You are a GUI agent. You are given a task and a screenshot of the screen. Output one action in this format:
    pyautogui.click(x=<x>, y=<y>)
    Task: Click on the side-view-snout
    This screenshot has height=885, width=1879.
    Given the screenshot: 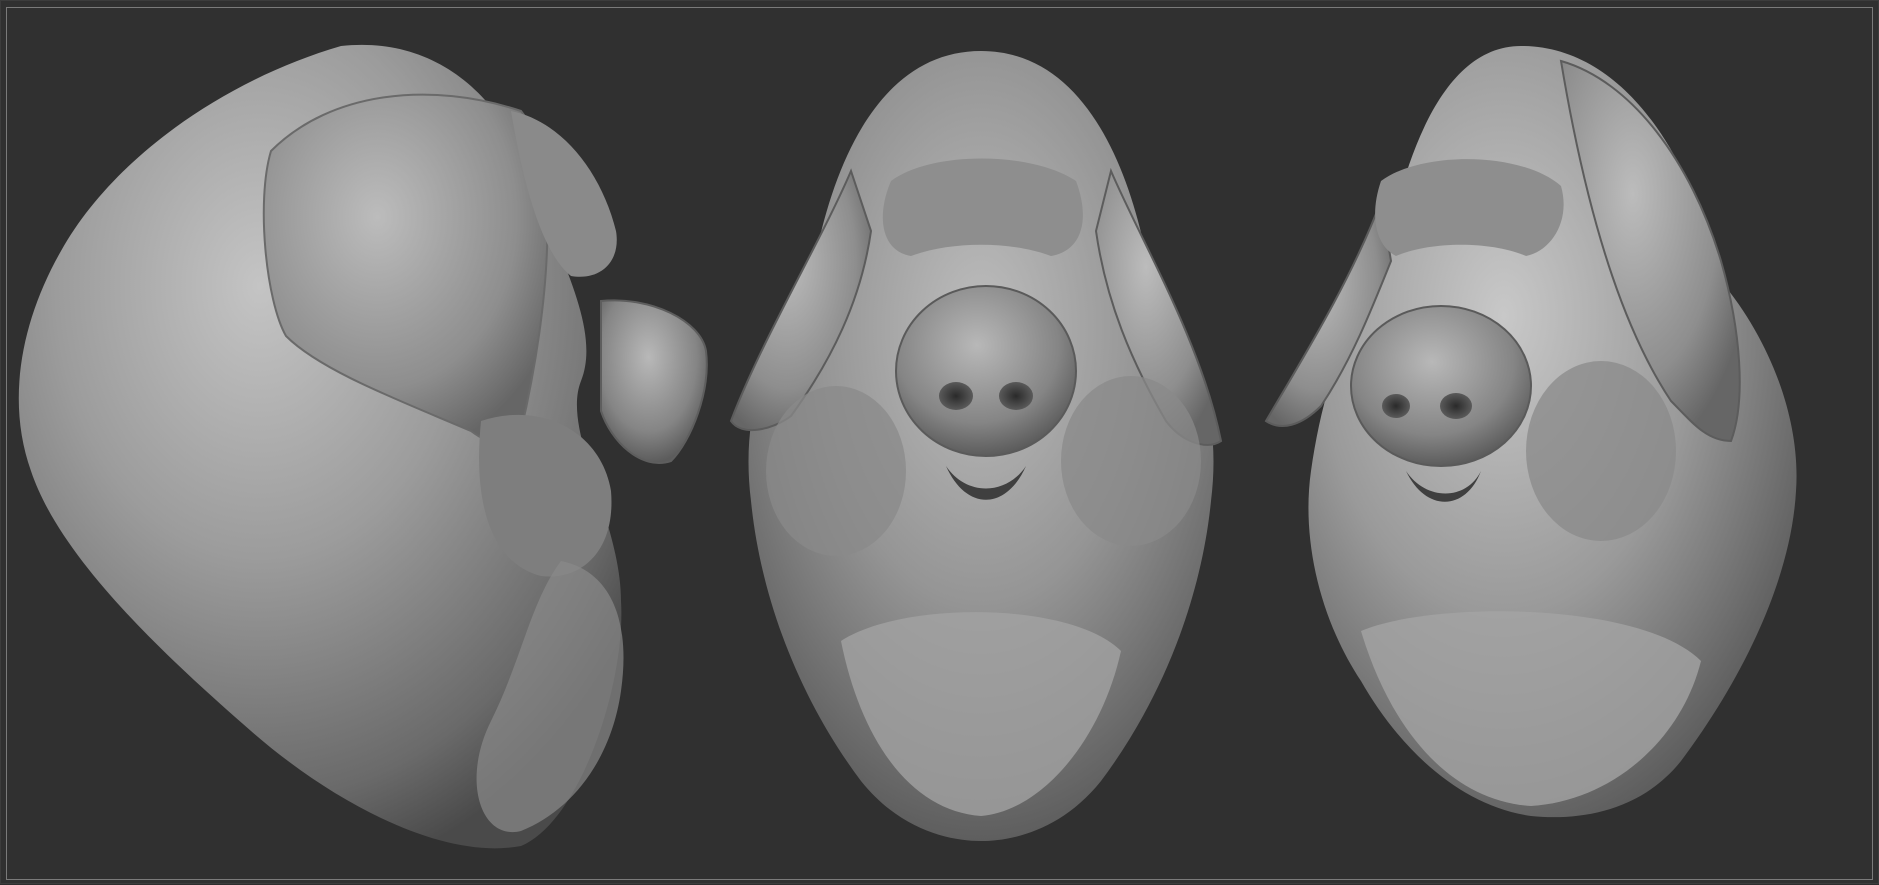 What is the action you would take?
    pyautogui.click(x=654, y=381)
    